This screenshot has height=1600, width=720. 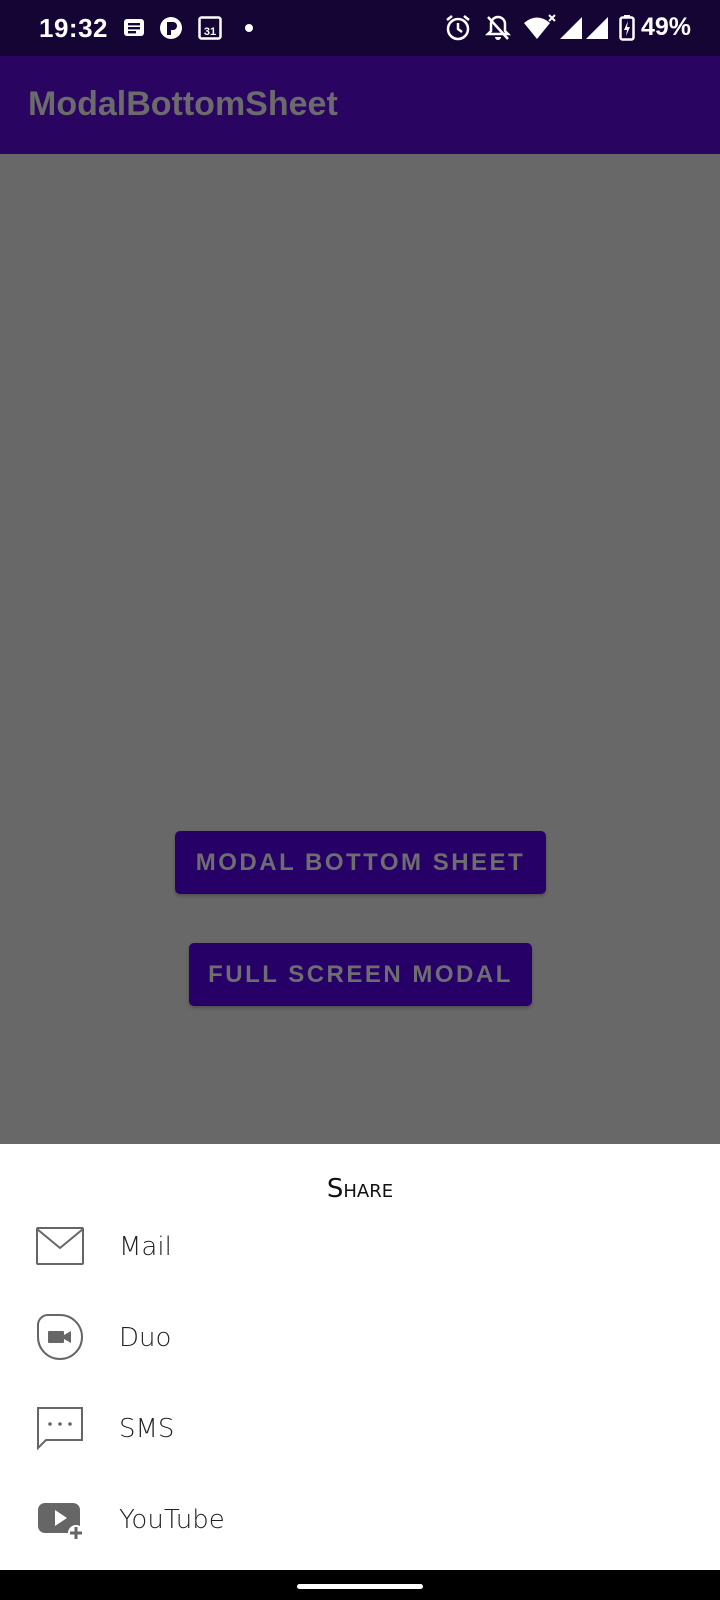 I want to click on bell-off-icon, so click(x=498, y=27).